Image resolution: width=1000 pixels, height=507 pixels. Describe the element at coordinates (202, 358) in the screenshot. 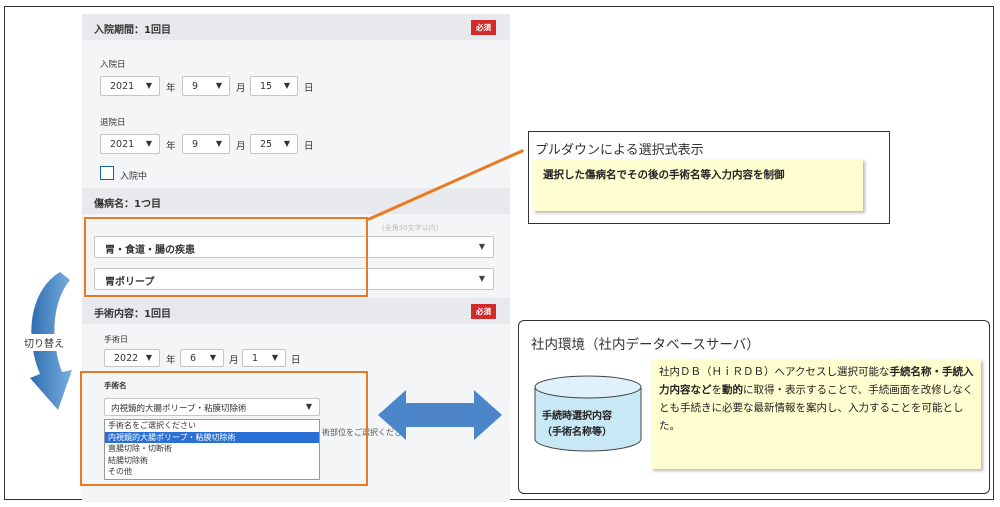

I see `surgery-month-select: 6 ▼` at that location.